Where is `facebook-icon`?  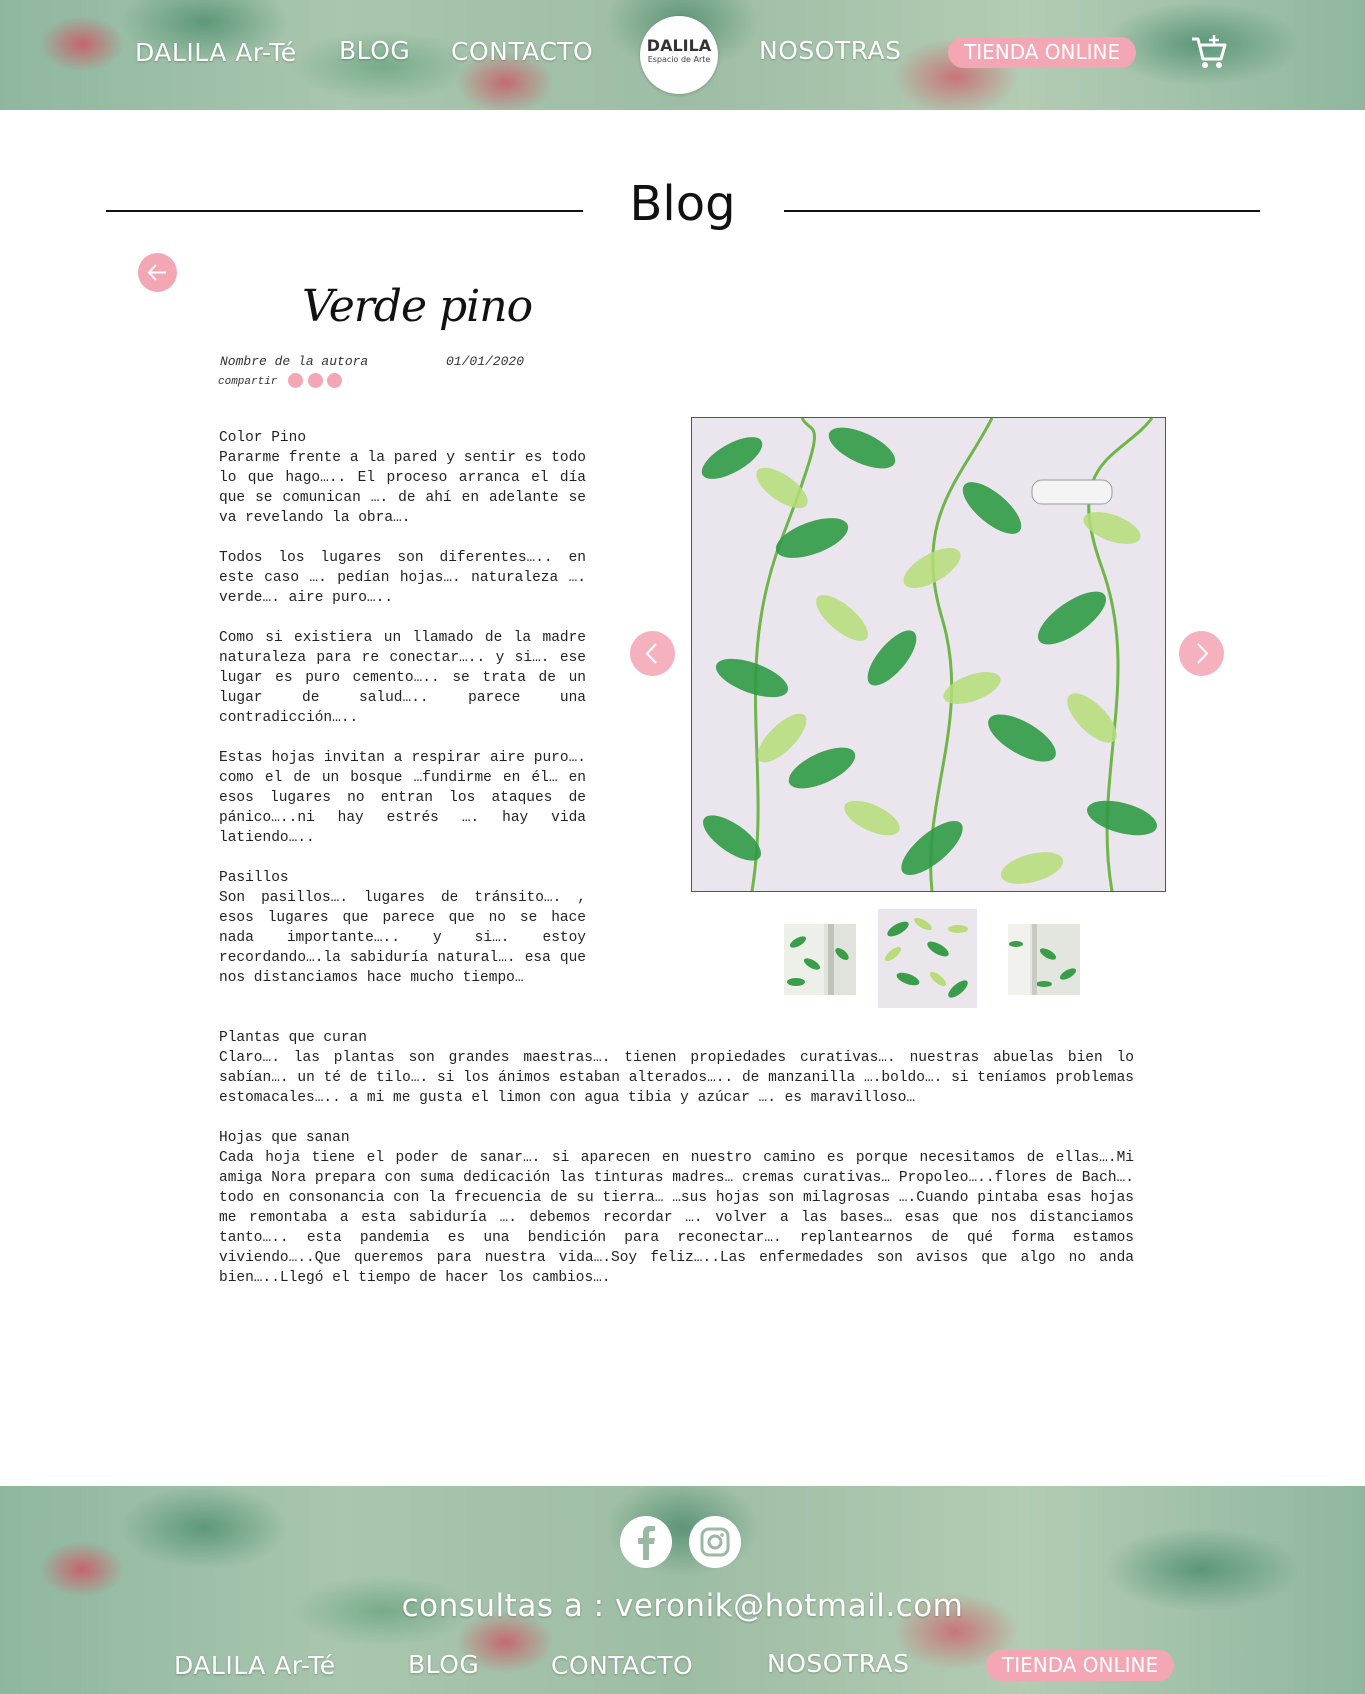
facebook-icon is located at coordinates (646, 1543).